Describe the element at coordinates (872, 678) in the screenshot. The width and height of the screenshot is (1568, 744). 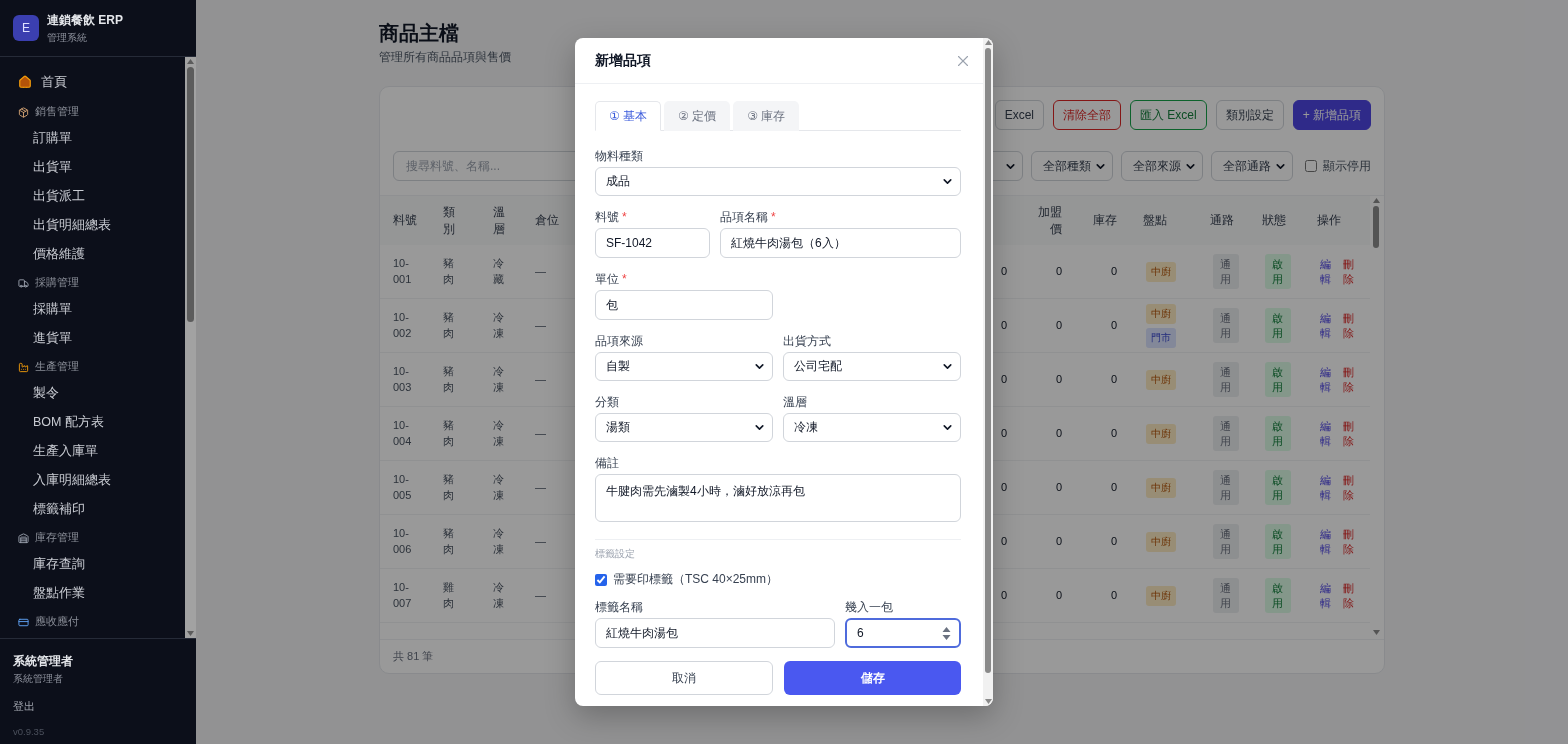
I see `save-button: 儲存` at that location.